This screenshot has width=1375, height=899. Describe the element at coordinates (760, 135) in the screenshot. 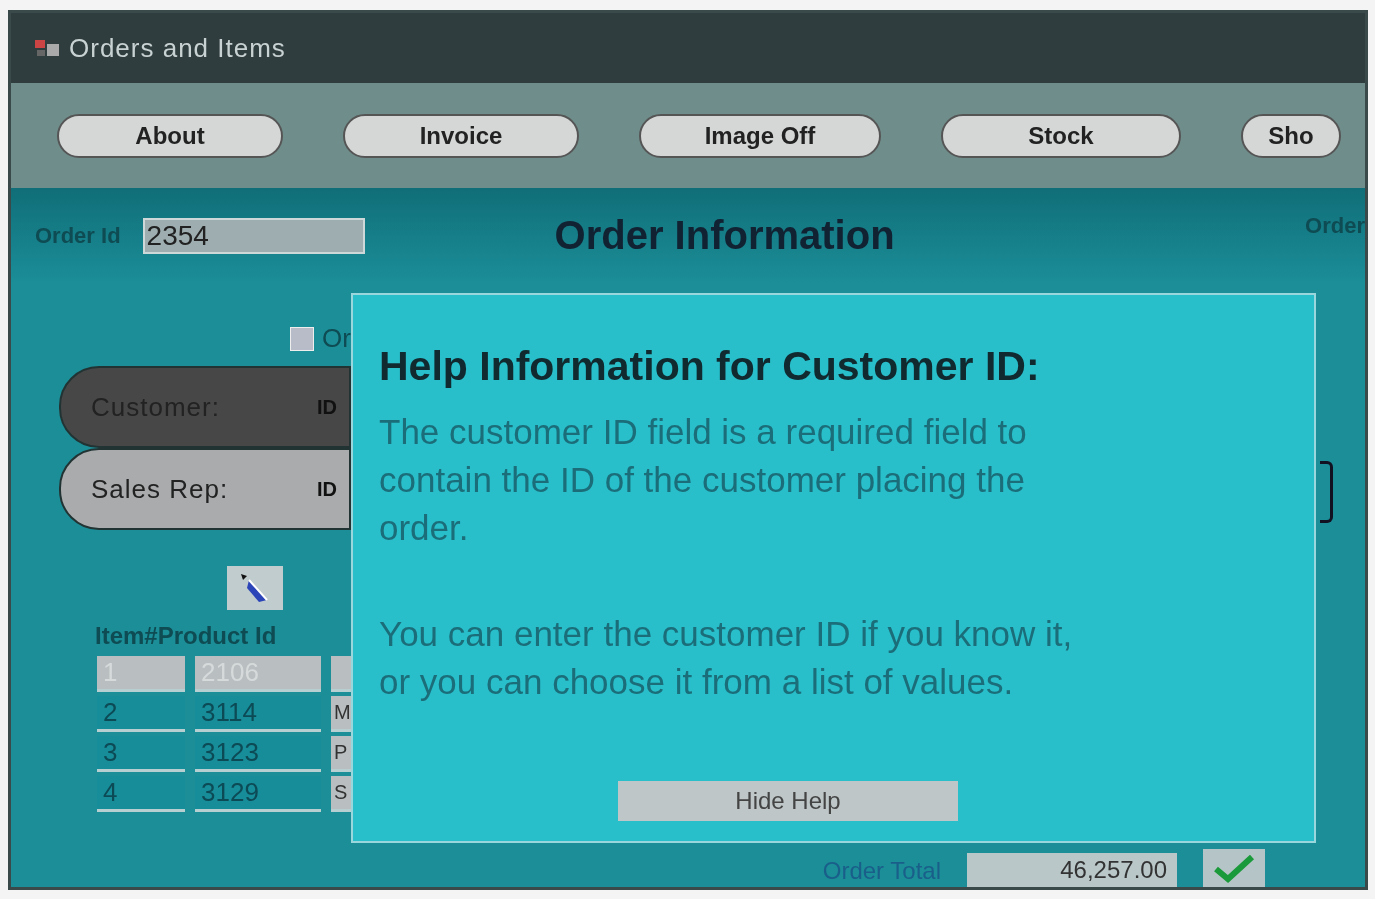

I see `toolbar-button: Image Off` at that location.